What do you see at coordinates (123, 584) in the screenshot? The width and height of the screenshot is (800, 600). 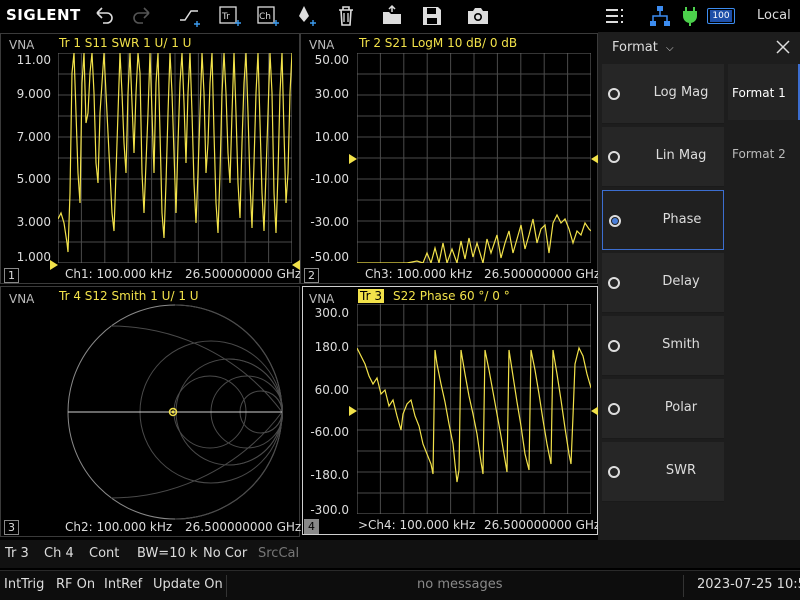 I see `reference-status: IntRef` at bounding box center [123, 584].